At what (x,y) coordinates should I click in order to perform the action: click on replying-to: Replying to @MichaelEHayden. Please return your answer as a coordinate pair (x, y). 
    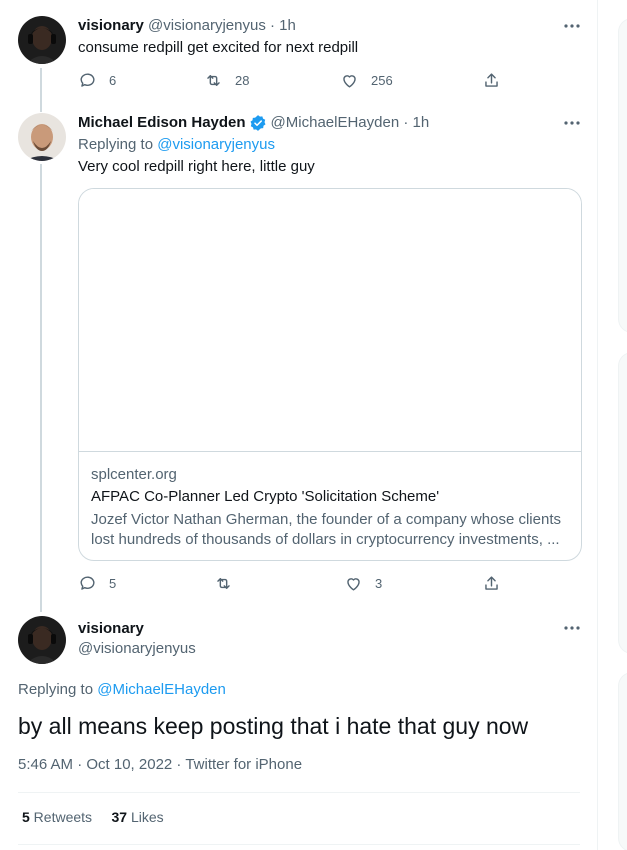
    Looking at the image, I should click on (122, 690).